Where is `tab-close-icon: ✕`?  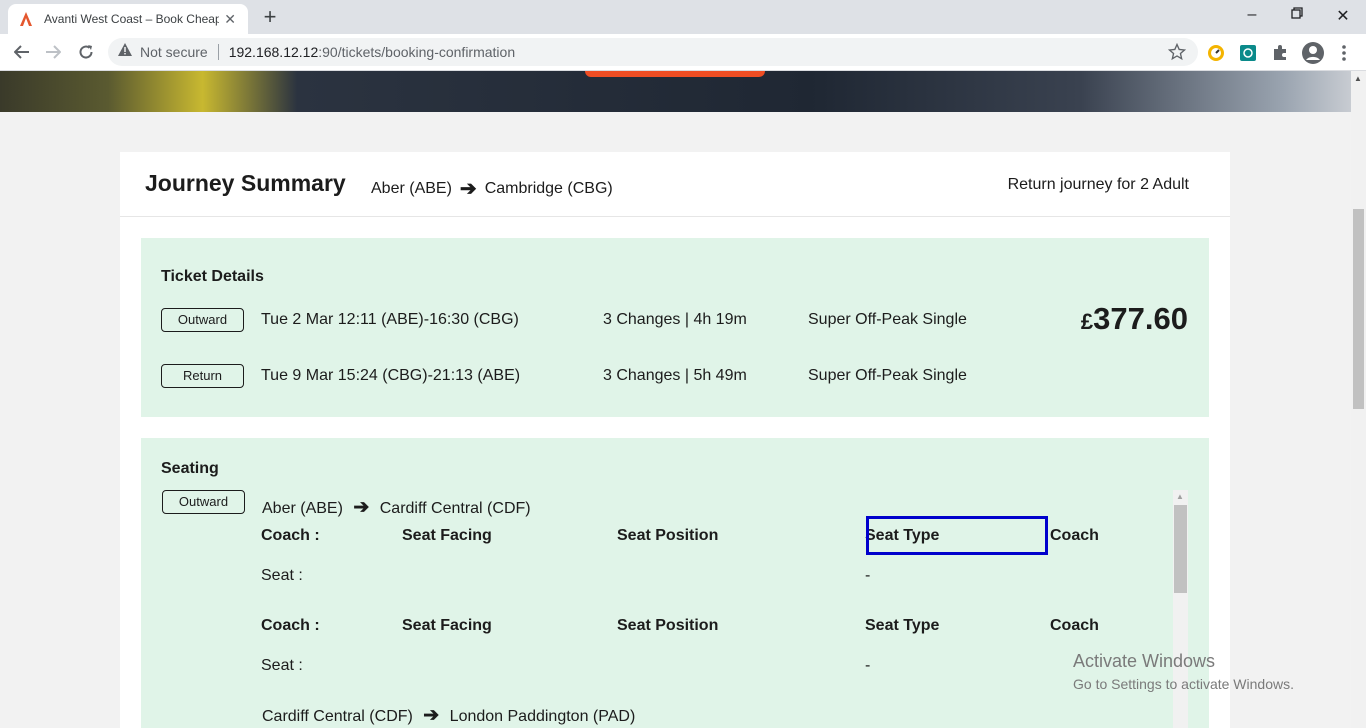 tab-close-icon: ✕ is located at coordinates (230, 19).